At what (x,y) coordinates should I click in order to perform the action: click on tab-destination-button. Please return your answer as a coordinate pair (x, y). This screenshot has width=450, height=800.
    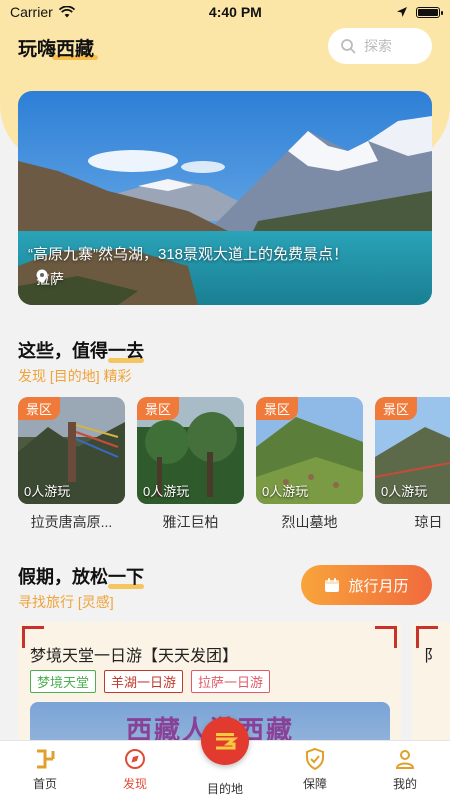
    Looking at the image, I should click on (225, 741).